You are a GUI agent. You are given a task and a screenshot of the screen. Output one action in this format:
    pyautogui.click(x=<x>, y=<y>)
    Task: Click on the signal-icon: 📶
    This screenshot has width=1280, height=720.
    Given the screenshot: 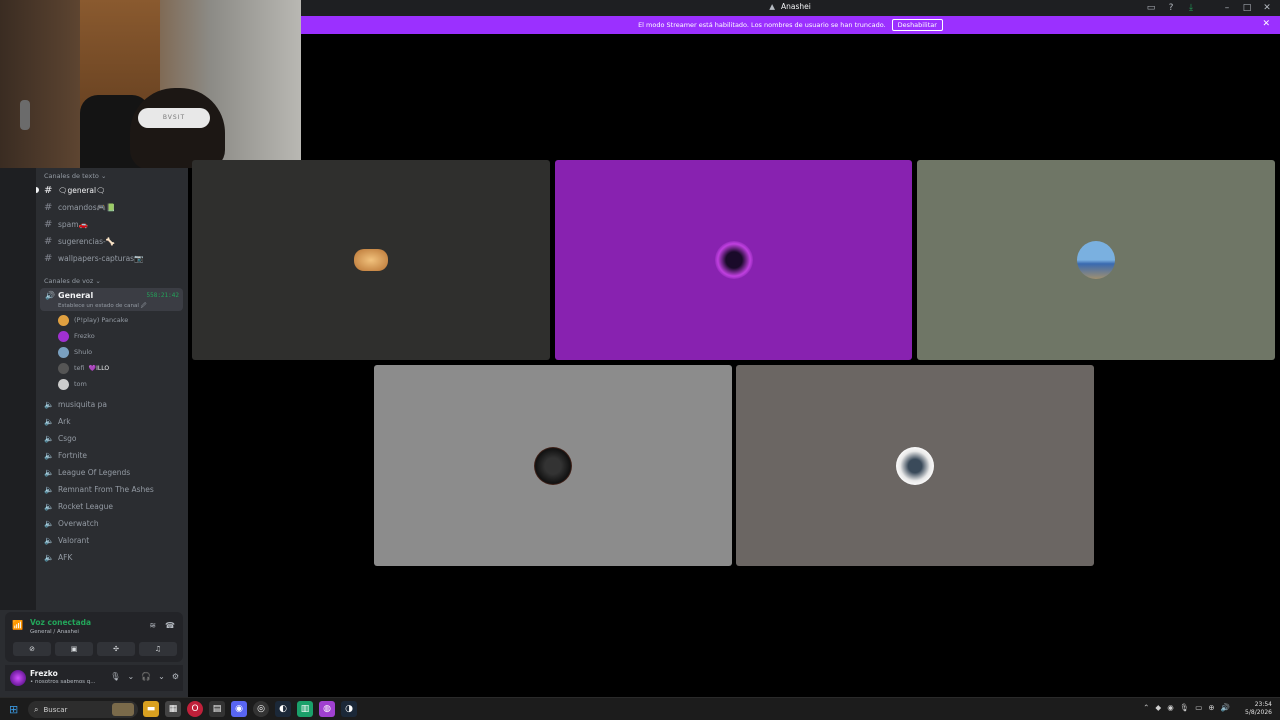 What is the action you would take?
    pyautogui.click(x=17, y=626)
    